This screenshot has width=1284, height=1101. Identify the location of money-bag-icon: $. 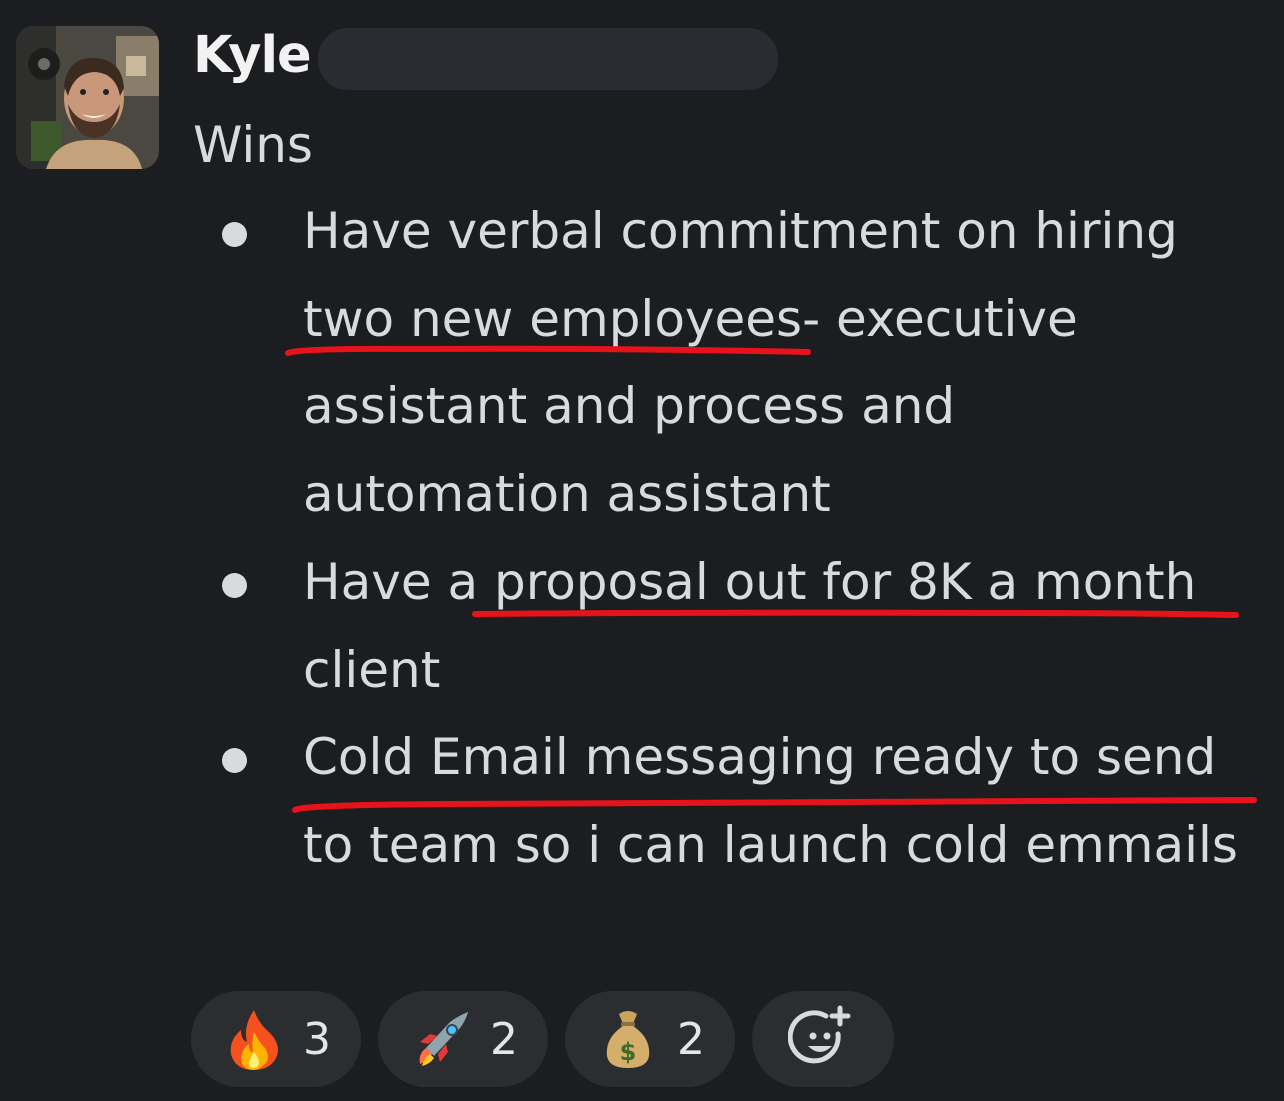
(628, 1039).